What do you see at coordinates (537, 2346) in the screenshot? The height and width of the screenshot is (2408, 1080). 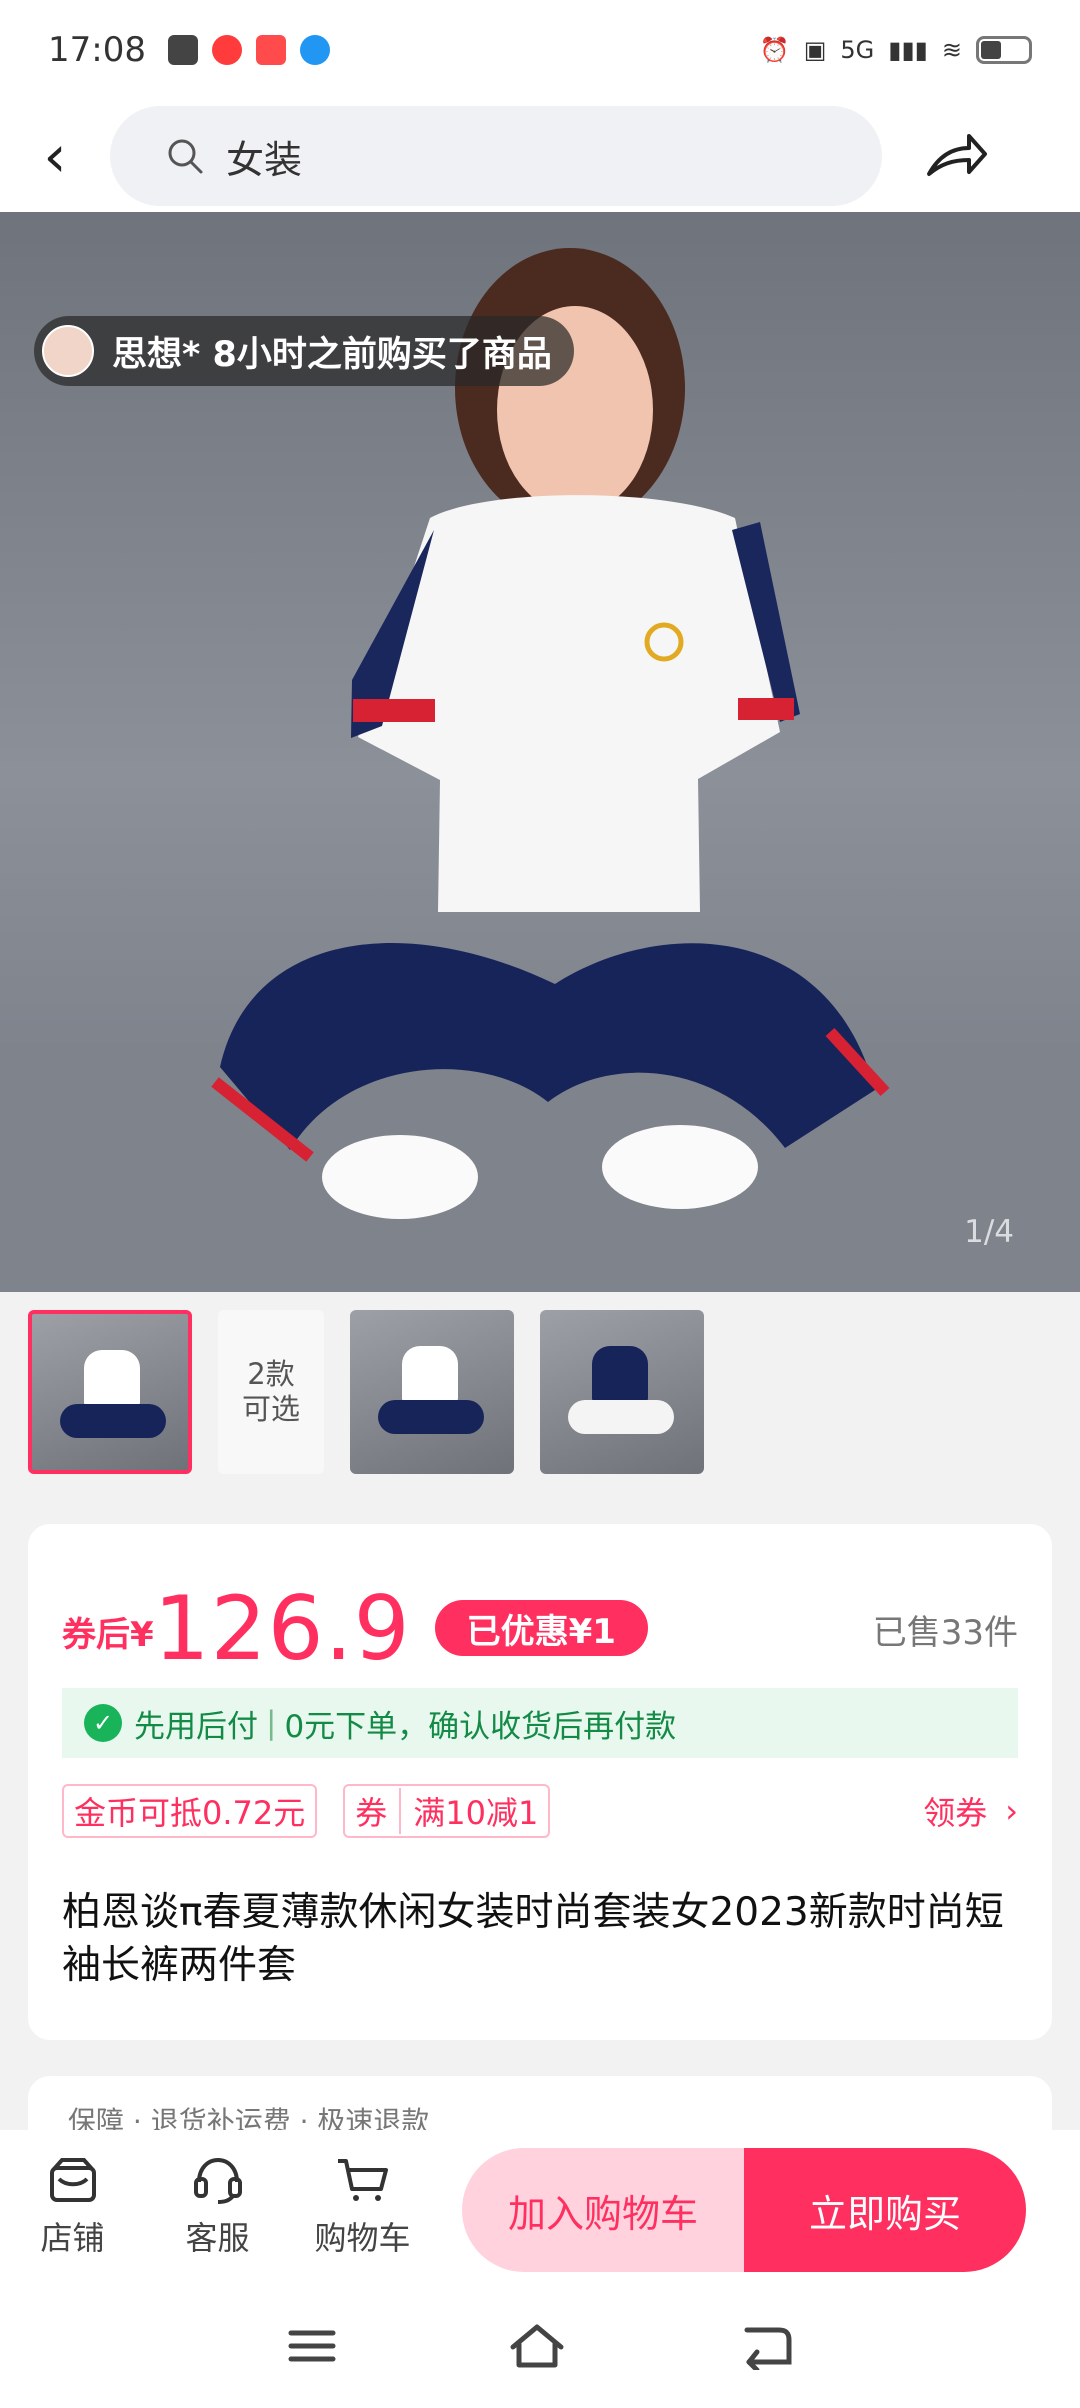 I see `home-icon` at bounding box center [537, 2346].